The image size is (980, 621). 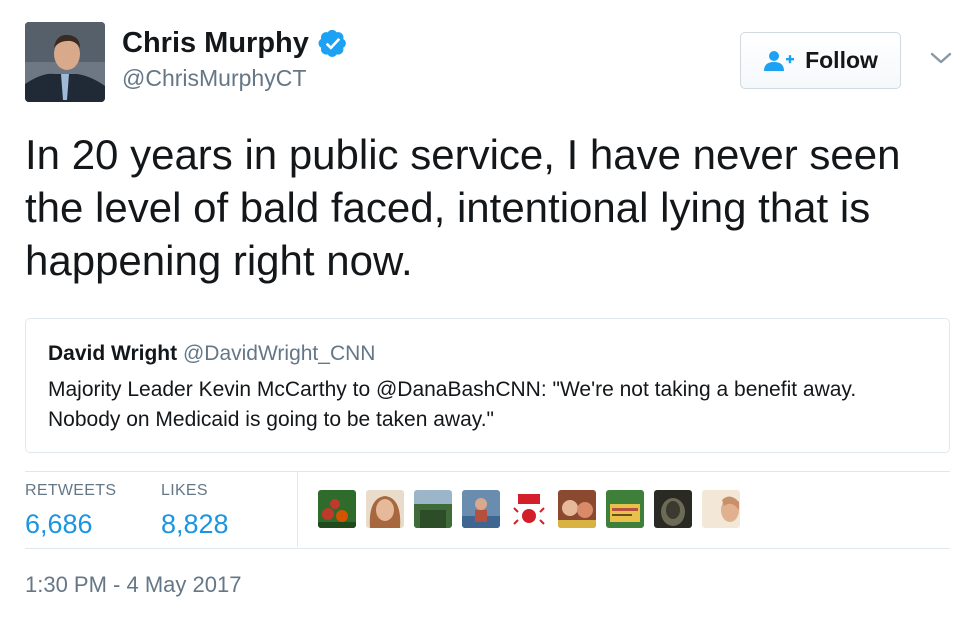 I want to click on quoted-tweet-header: David Wright @DavidWright_CNN, so click(x=211, y=354).